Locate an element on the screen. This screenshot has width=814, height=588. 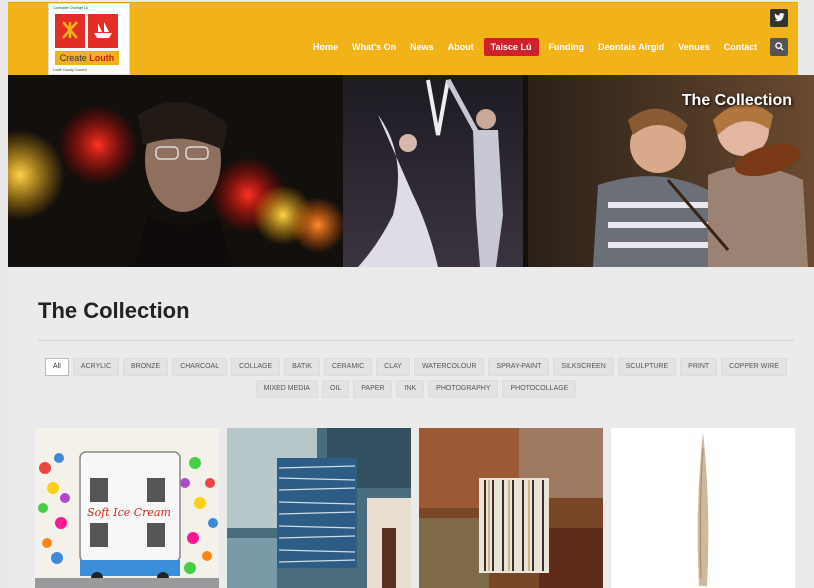
filter-collage: COLLAGE is located at coordinates (256, 367).